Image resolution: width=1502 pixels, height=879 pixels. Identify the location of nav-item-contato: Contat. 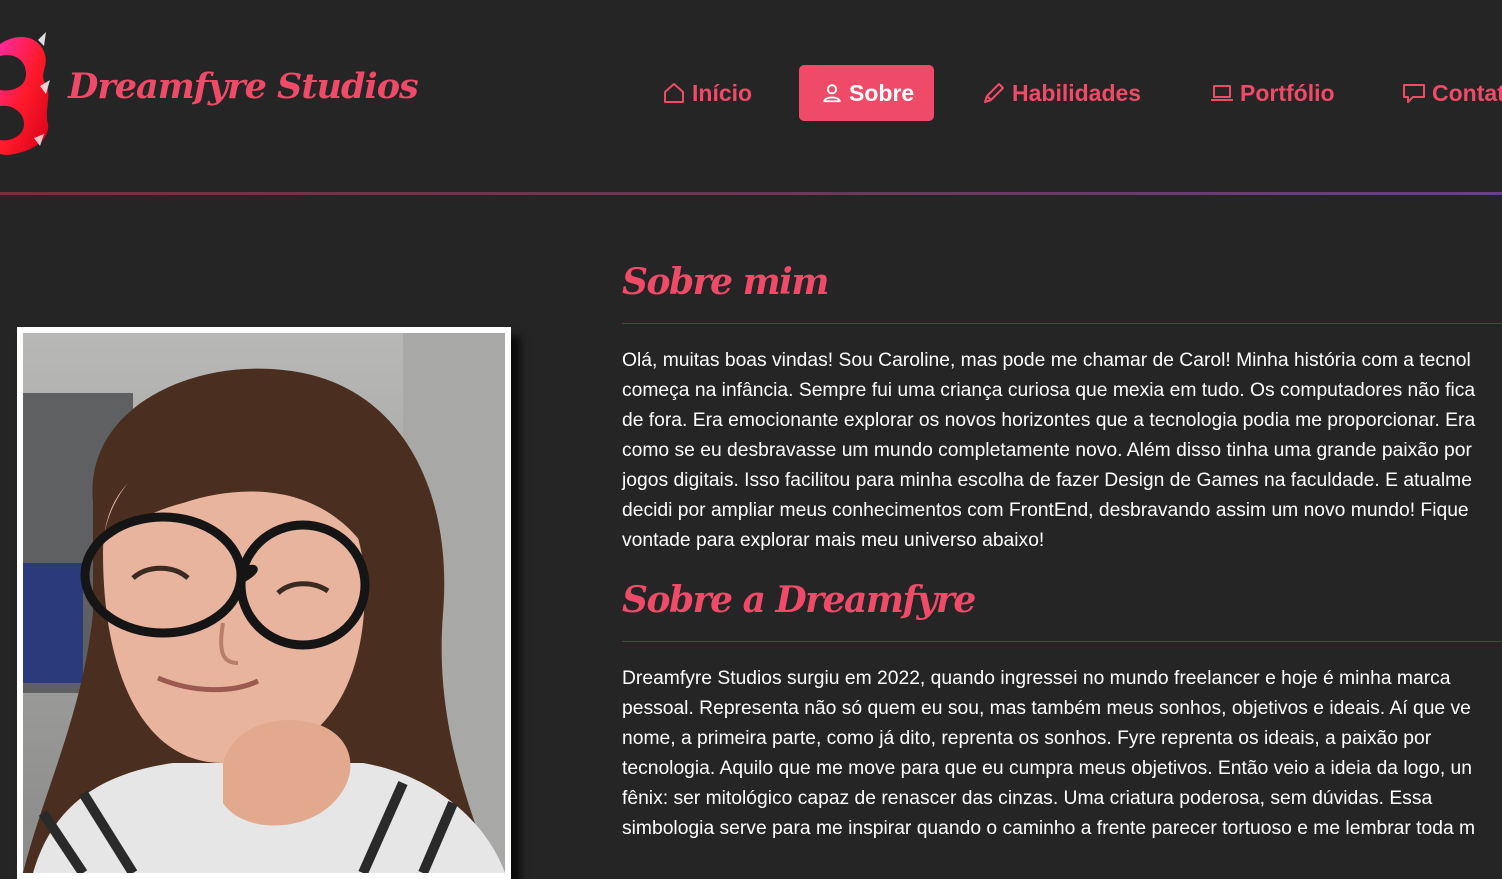
(1452, 93).